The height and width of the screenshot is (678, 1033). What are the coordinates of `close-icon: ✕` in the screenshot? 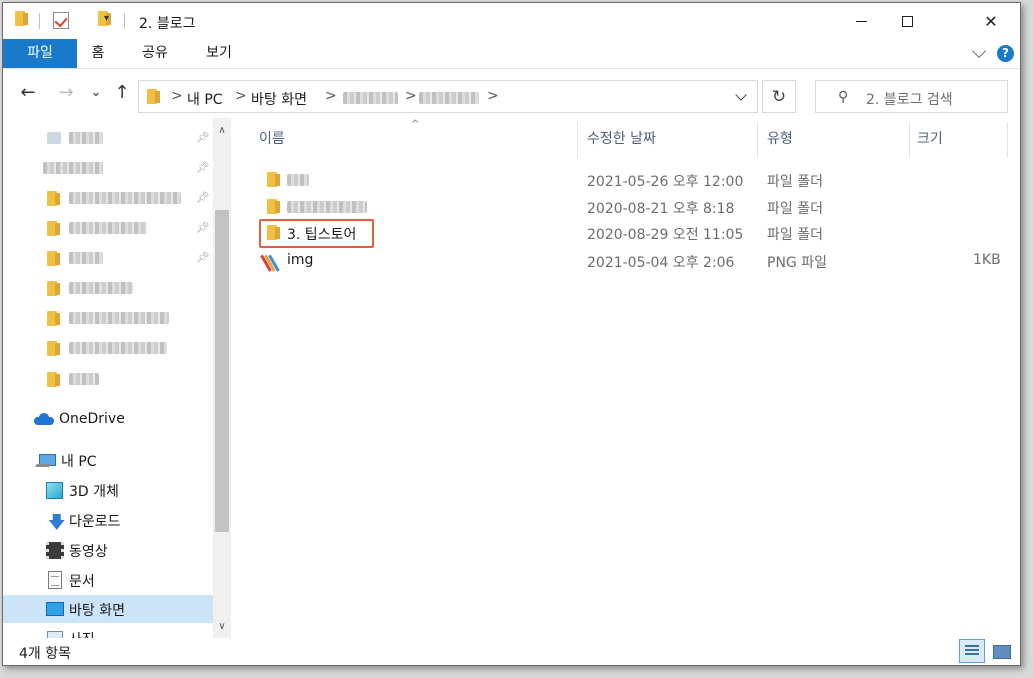 It's located at (991, 21).